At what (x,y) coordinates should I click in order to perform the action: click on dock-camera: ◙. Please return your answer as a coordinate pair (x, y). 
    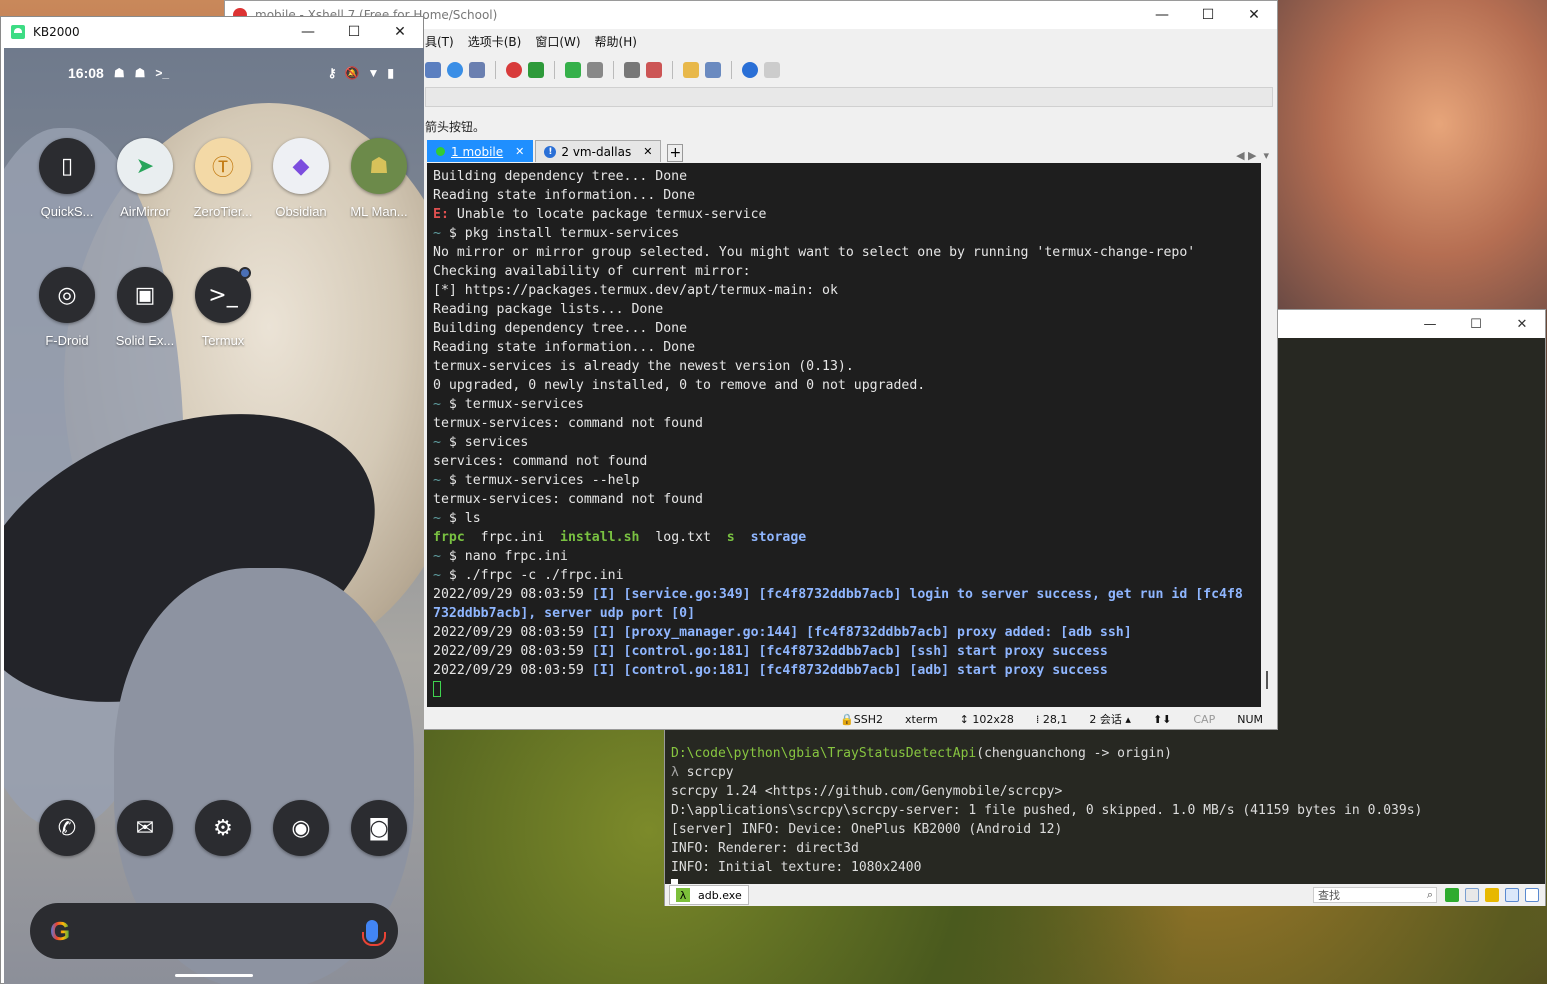
    Looking at the image, I should click on (379, 828).